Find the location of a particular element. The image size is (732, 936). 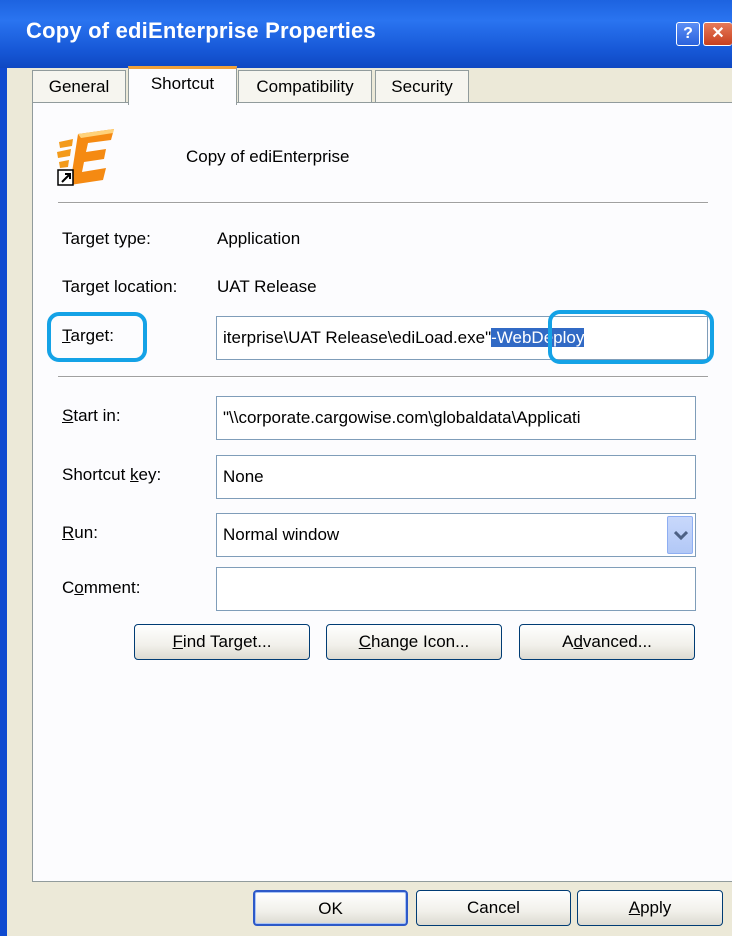

window-title: Copy of ediEnterprise Properties is located at coordinates (201, 30).